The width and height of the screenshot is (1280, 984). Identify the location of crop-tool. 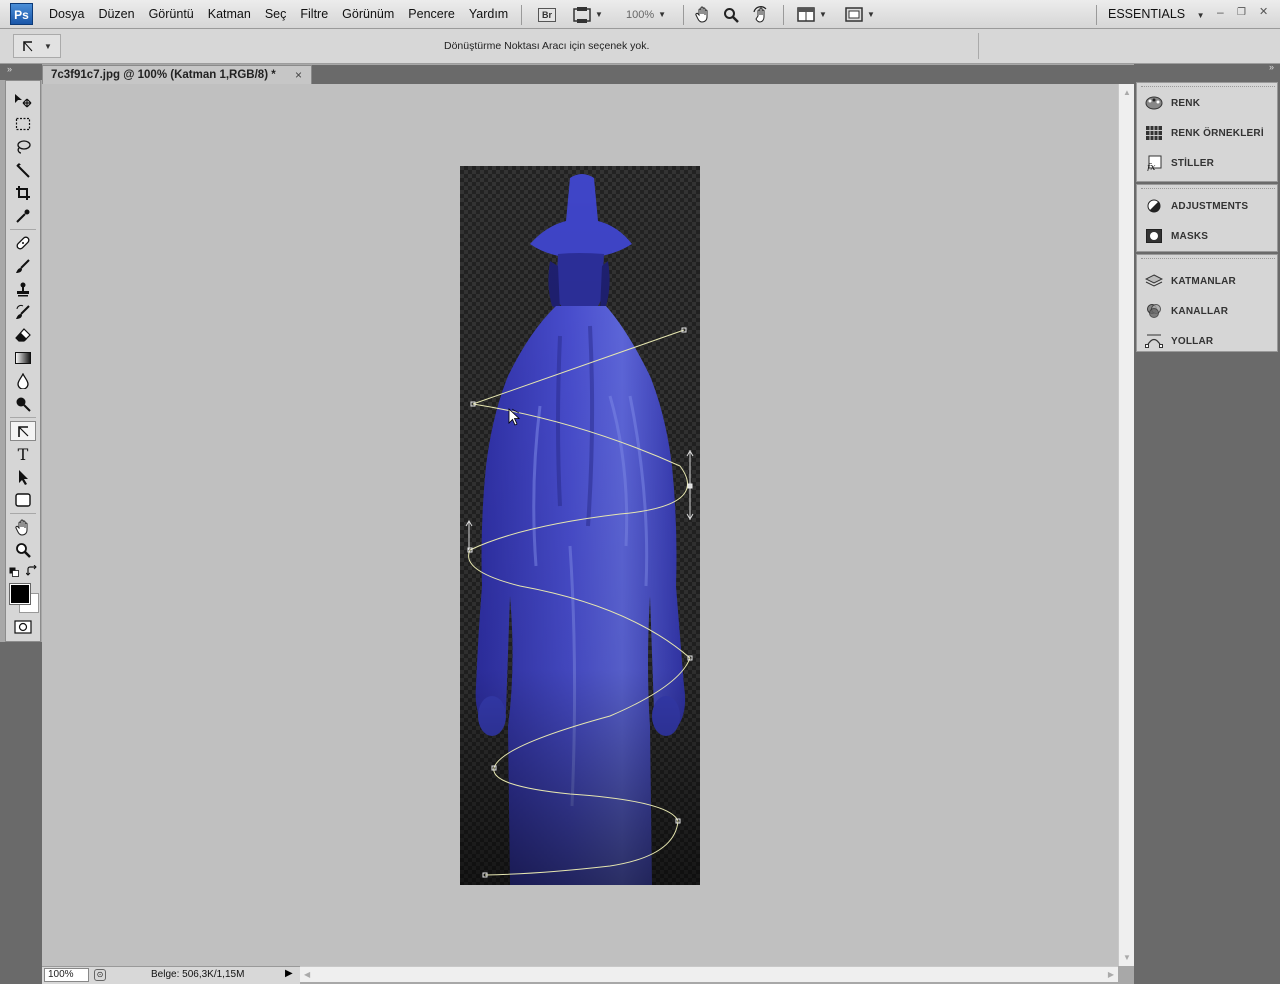
(23, 193).